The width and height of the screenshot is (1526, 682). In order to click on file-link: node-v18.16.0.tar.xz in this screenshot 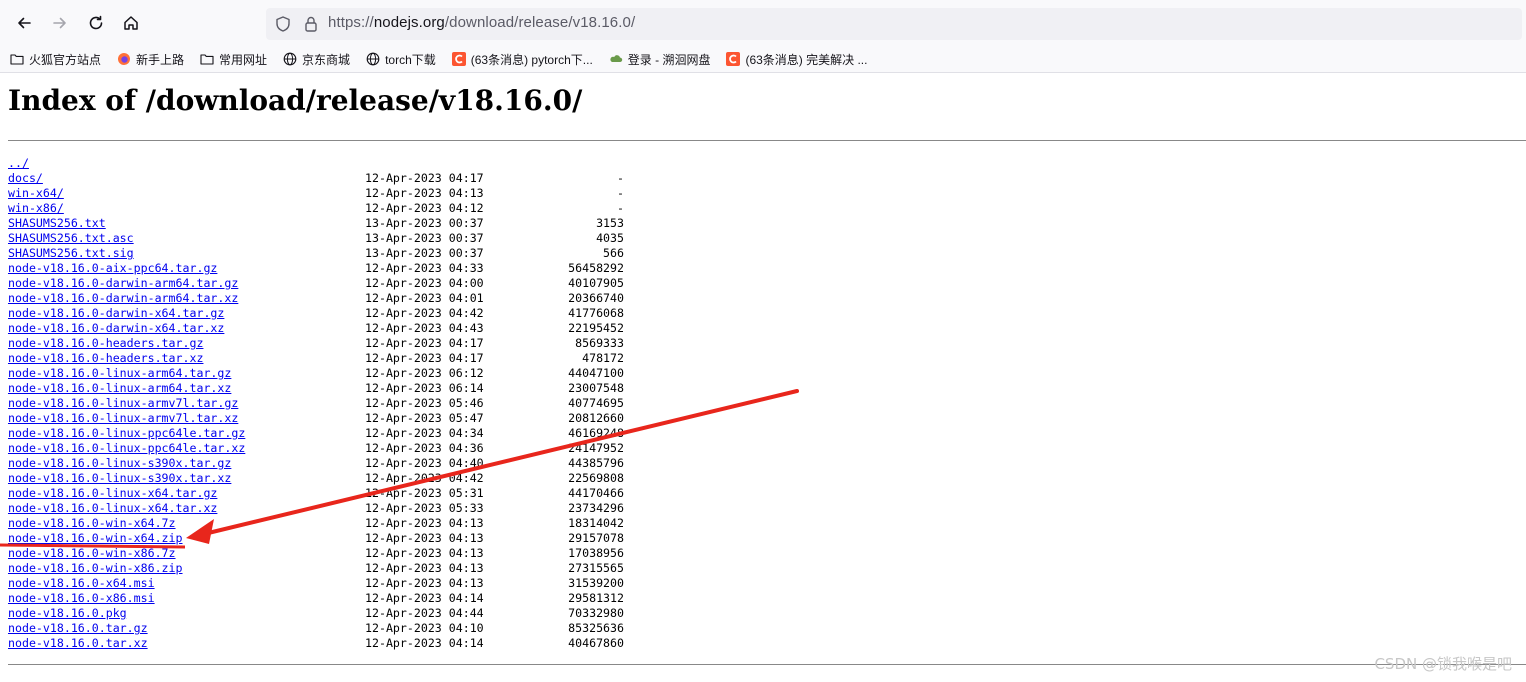, I will do `click(78, 643)`.